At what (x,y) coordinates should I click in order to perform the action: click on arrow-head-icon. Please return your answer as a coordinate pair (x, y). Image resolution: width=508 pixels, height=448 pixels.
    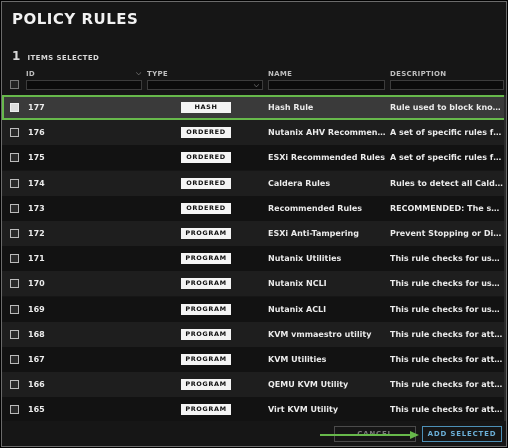
    Looking at the image, I should click on (414, 435).